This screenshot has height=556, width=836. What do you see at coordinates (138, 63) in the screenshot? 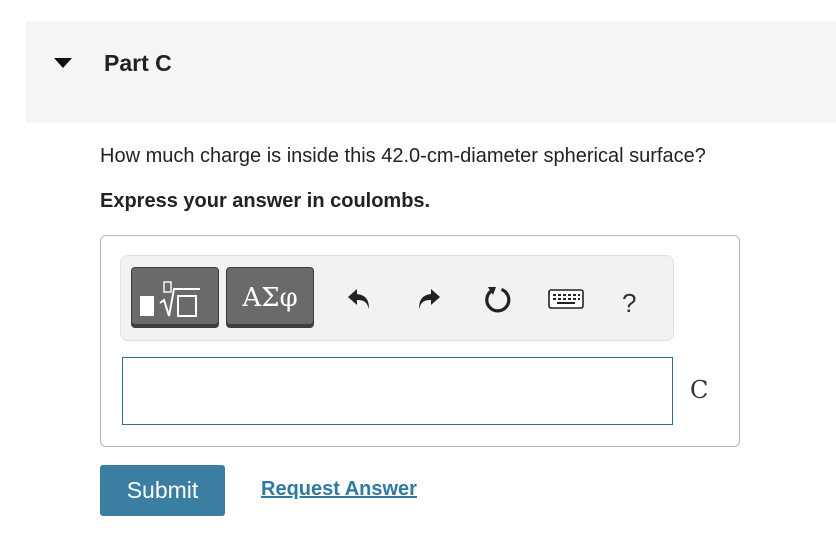
I see `part-title: Part C` at bounding box center [138, 63].